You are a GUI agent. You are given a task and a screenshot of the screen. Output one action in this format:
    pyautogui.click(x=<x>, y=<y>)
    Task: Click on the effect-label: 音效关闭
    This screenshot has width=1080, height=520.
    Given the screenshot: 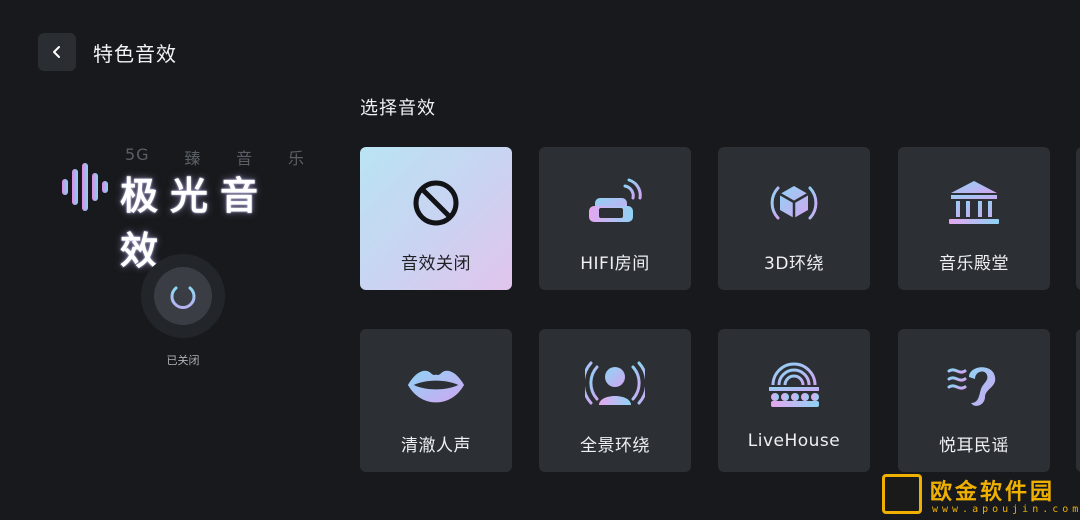 What is the action you would take?
    pyautogui.click(x=436, y=264)
    